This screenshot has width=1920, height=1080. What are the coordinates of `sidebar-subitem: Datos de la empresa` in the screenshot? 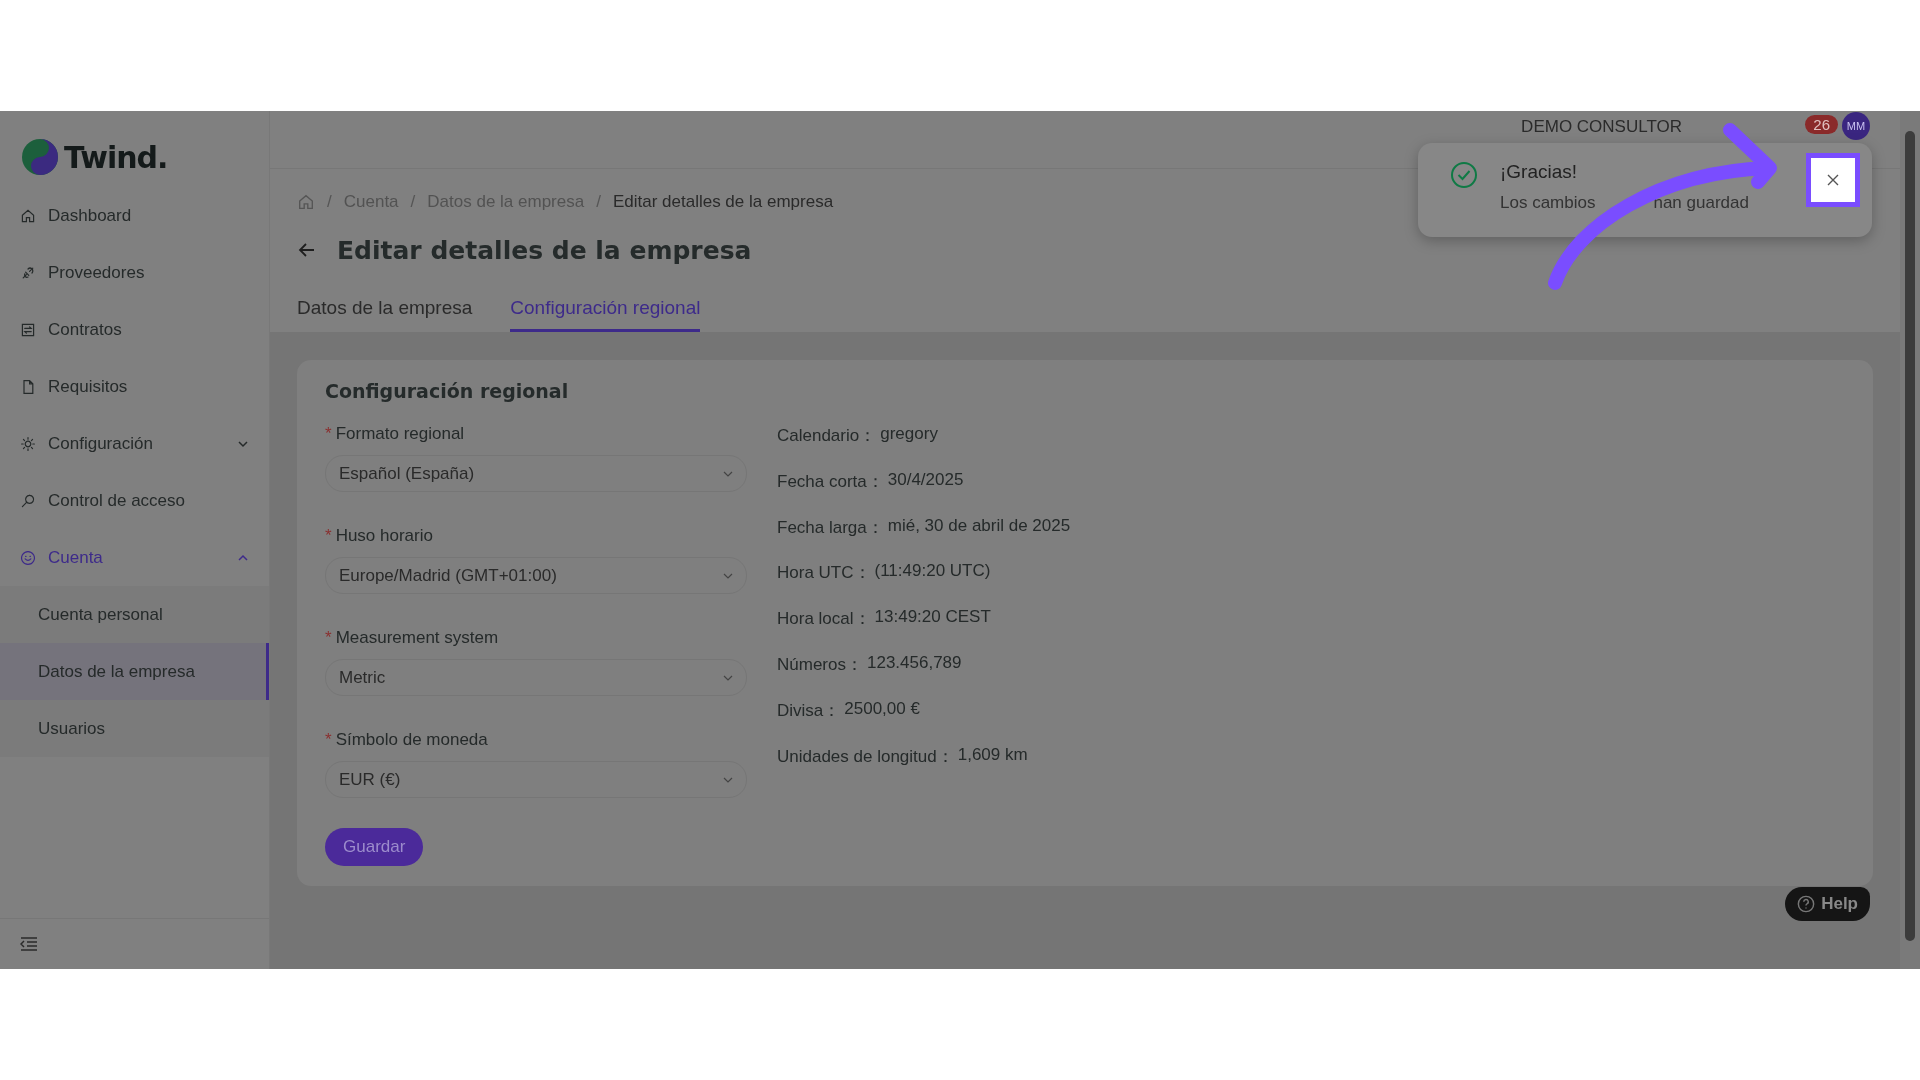 It's located at (134, 671).